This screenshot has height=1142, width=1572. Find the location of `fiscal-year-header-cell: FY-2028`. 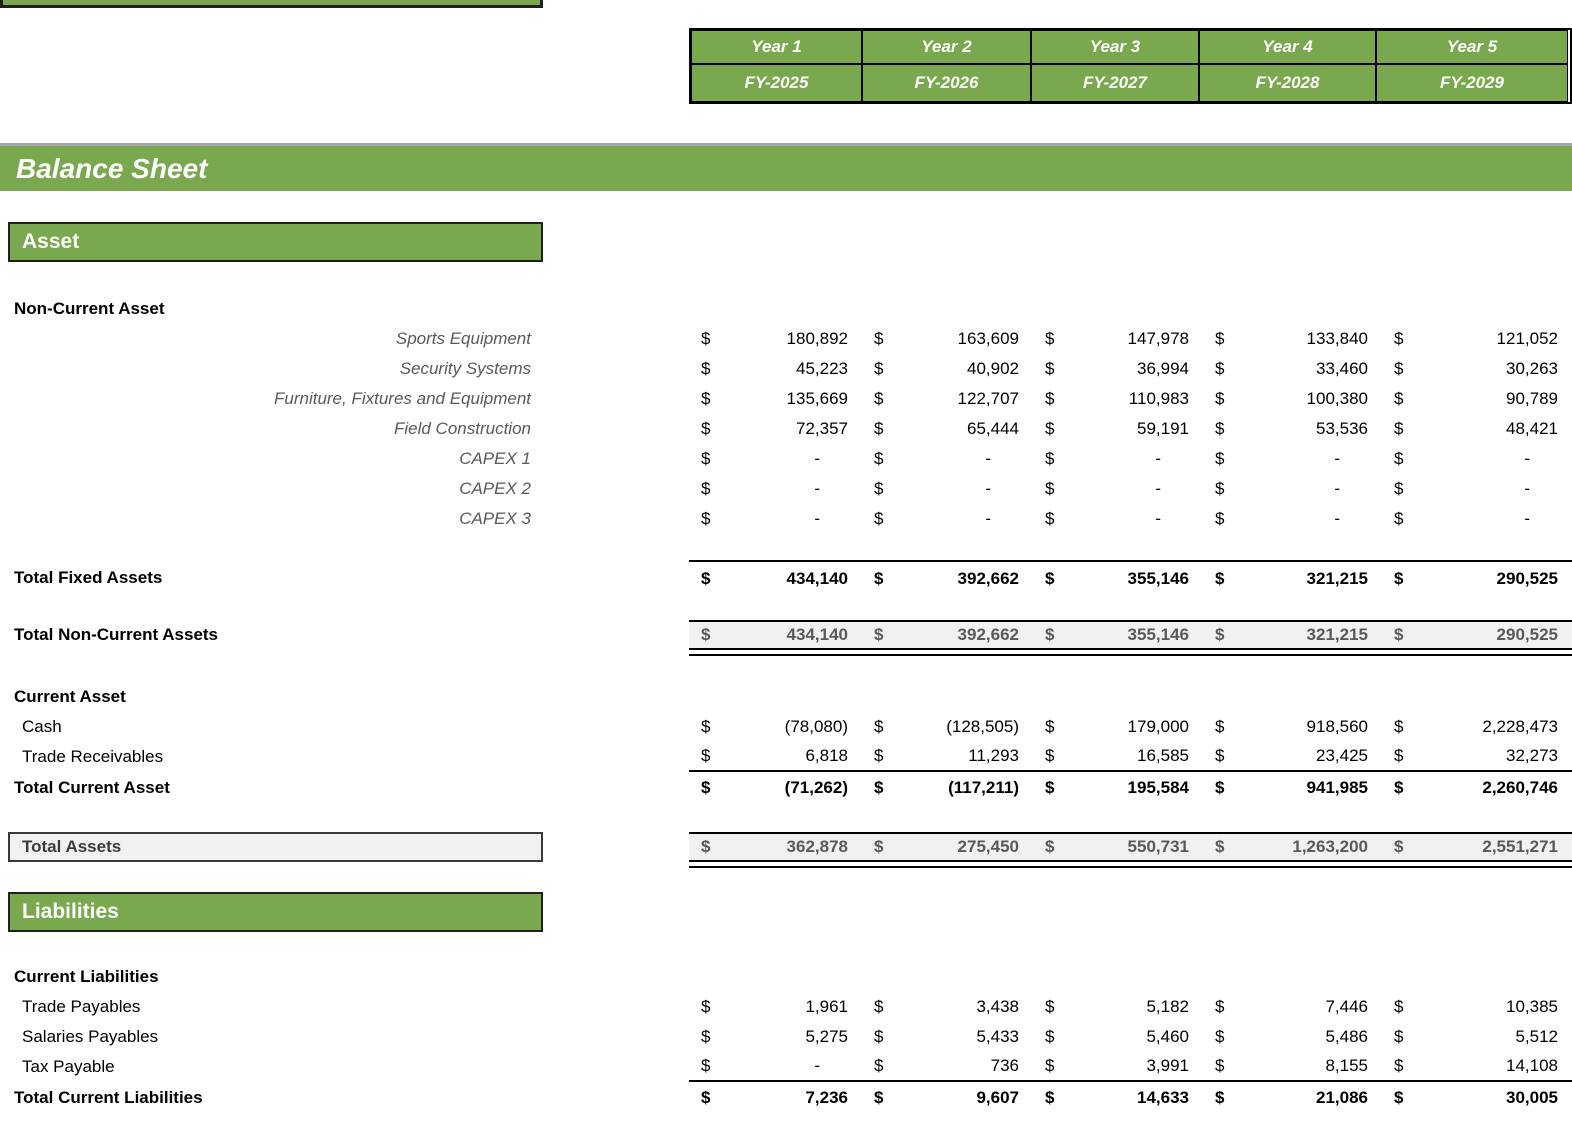

fiscal-year-header-cell: FY-2028 is located at coordinates (1287, 83).